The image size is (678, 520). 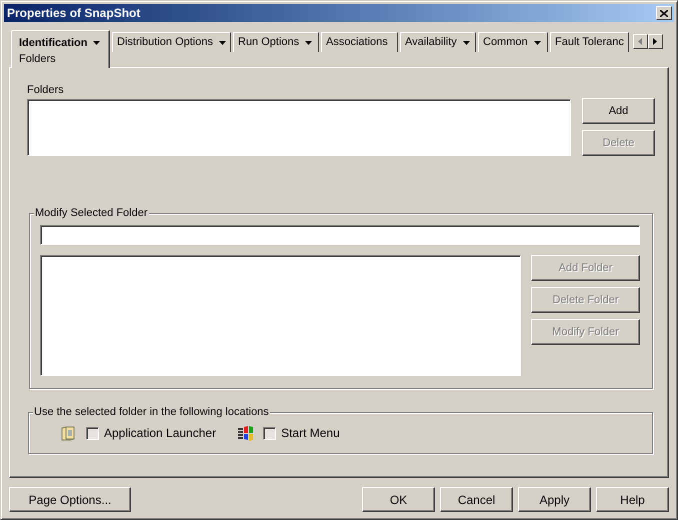 What do you see at coordinates (359, 42) in the screenshot?
I see `tab: Associations` at bounding box center [359, 42].